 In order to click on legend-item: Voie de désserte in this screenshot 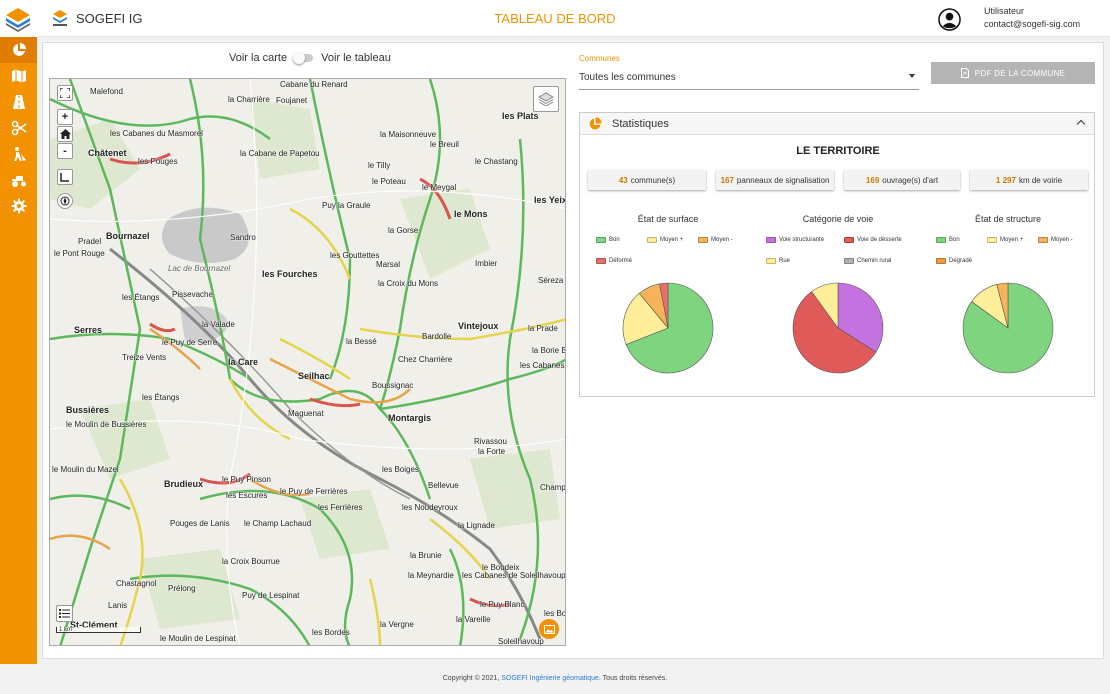, I will do `click(873, 240)`.